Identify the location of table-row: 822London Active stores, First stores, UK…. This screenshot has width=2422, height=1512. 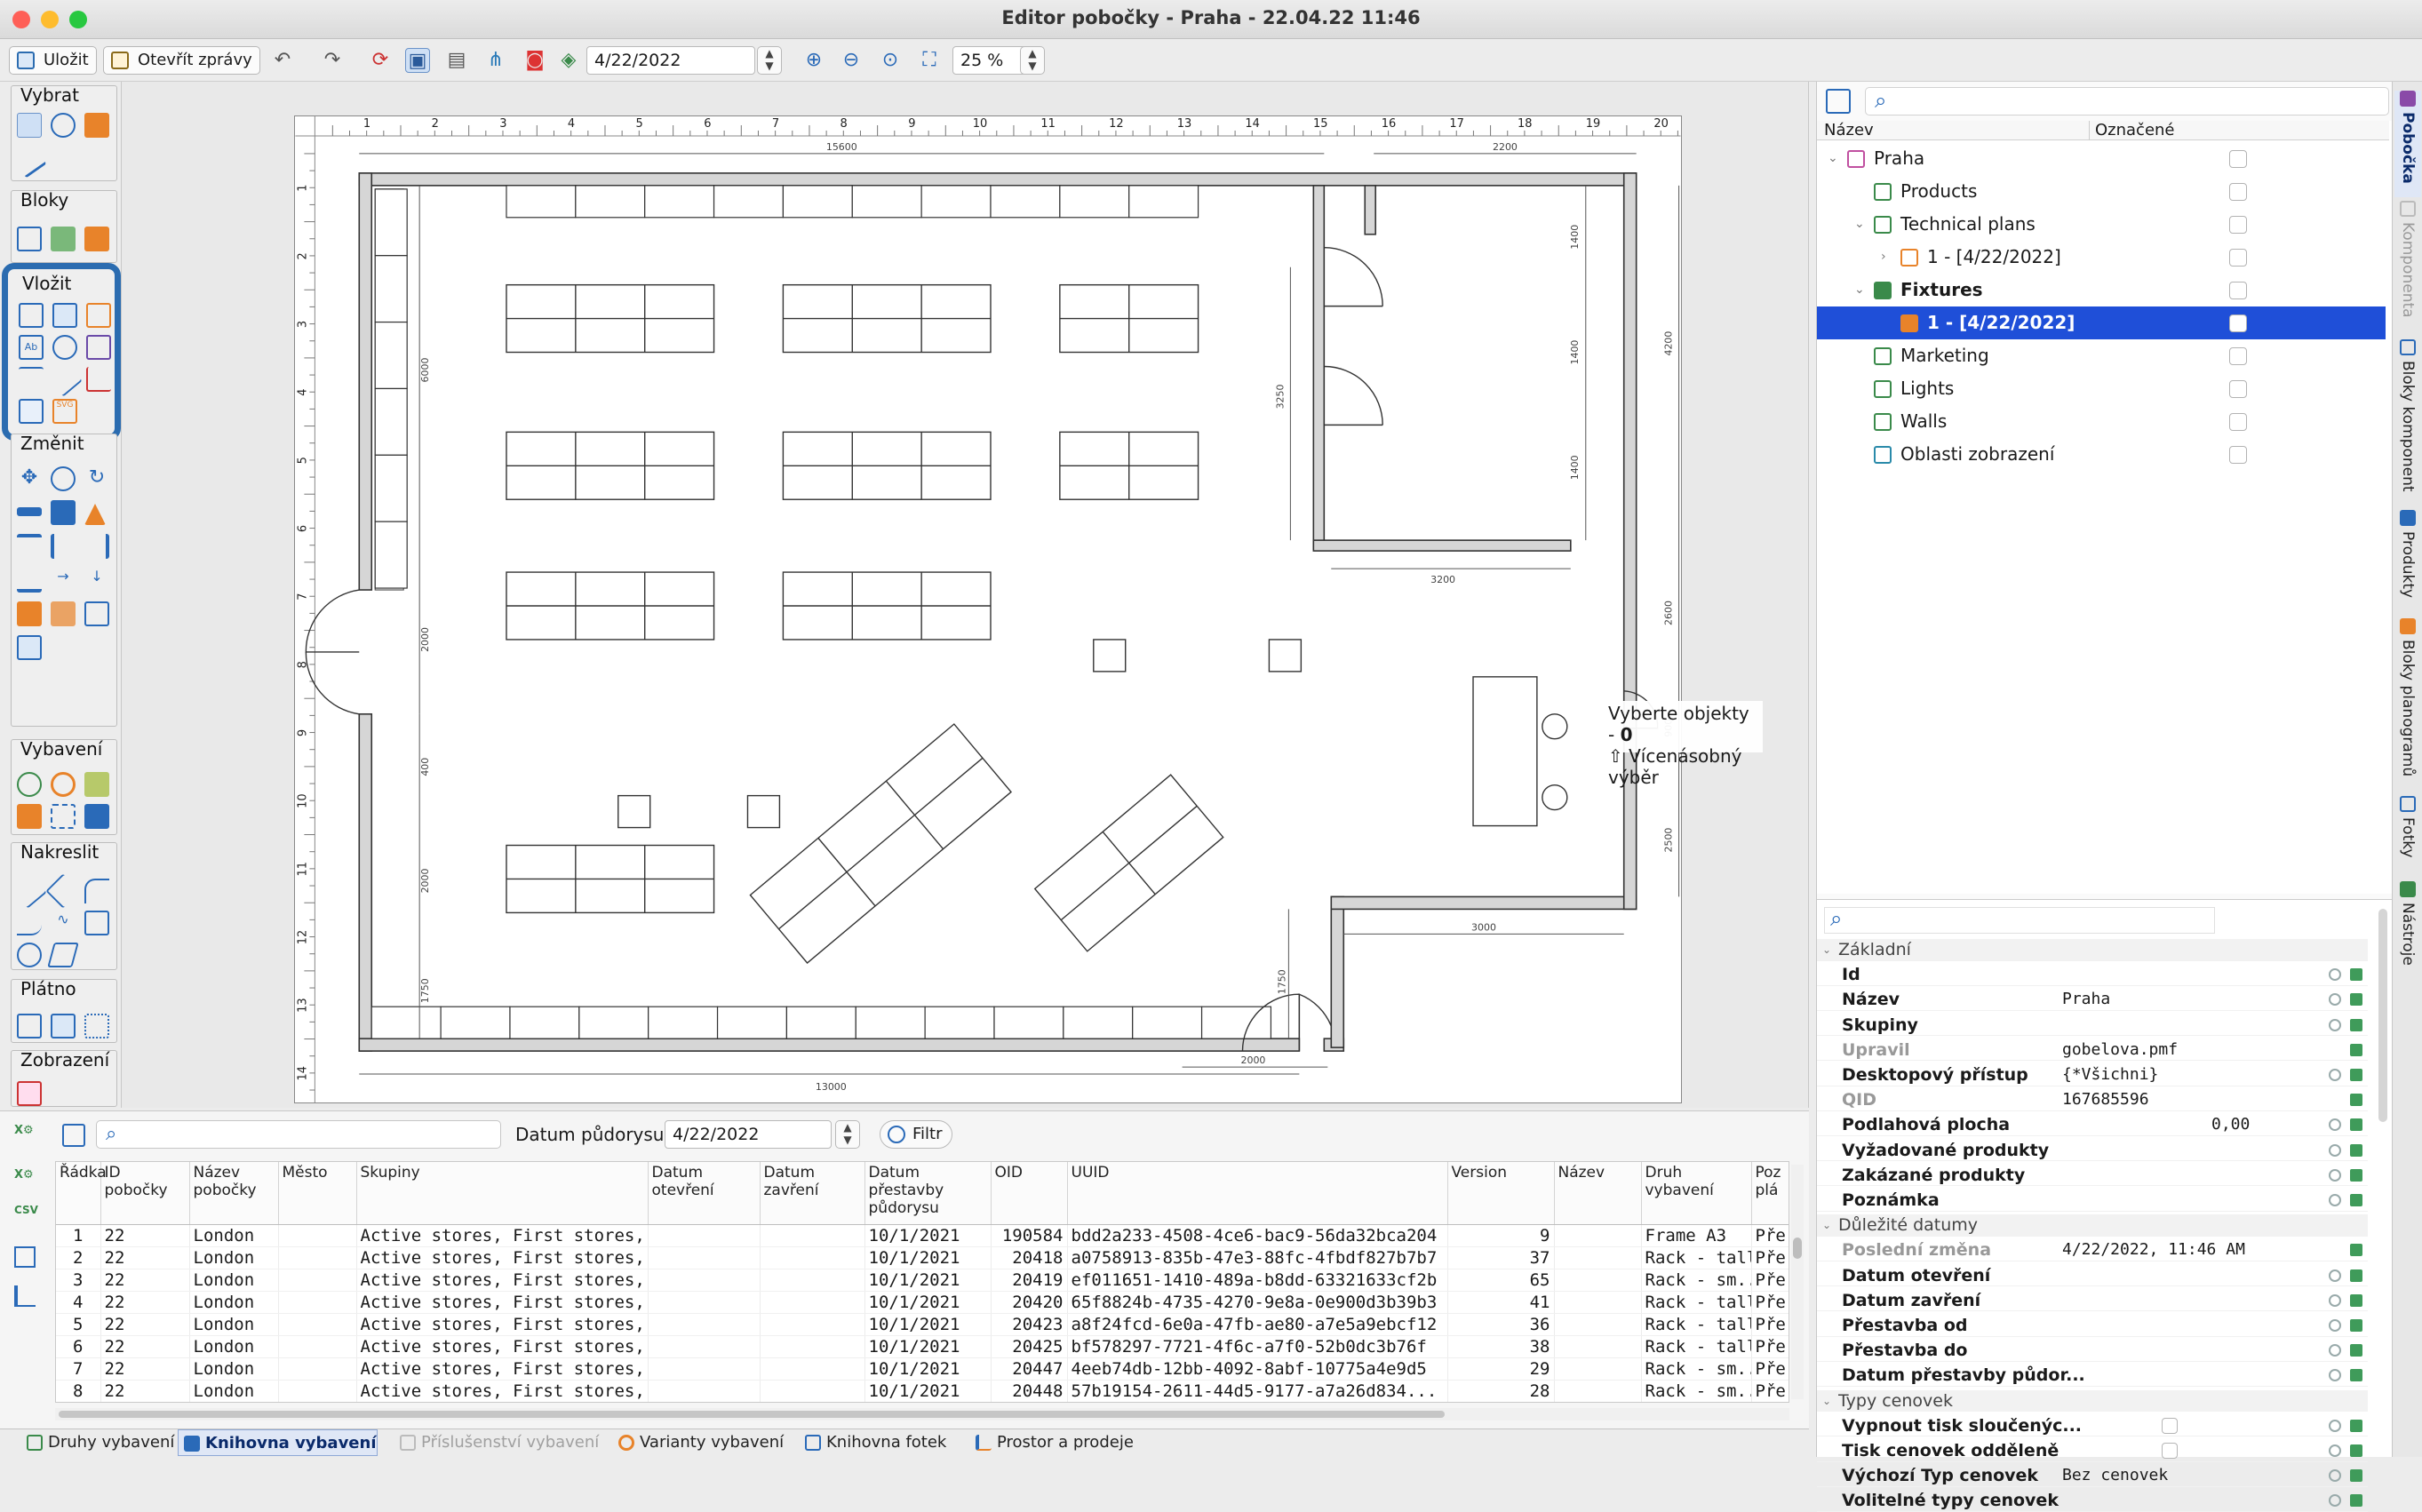
(922, 1391).